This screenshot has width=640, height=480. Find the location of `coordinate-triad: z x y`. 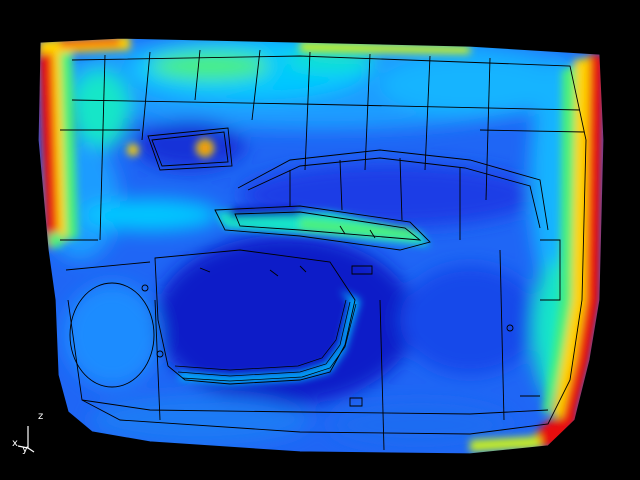

coordinate-triad: z x y is located at coordinates (33, 437).